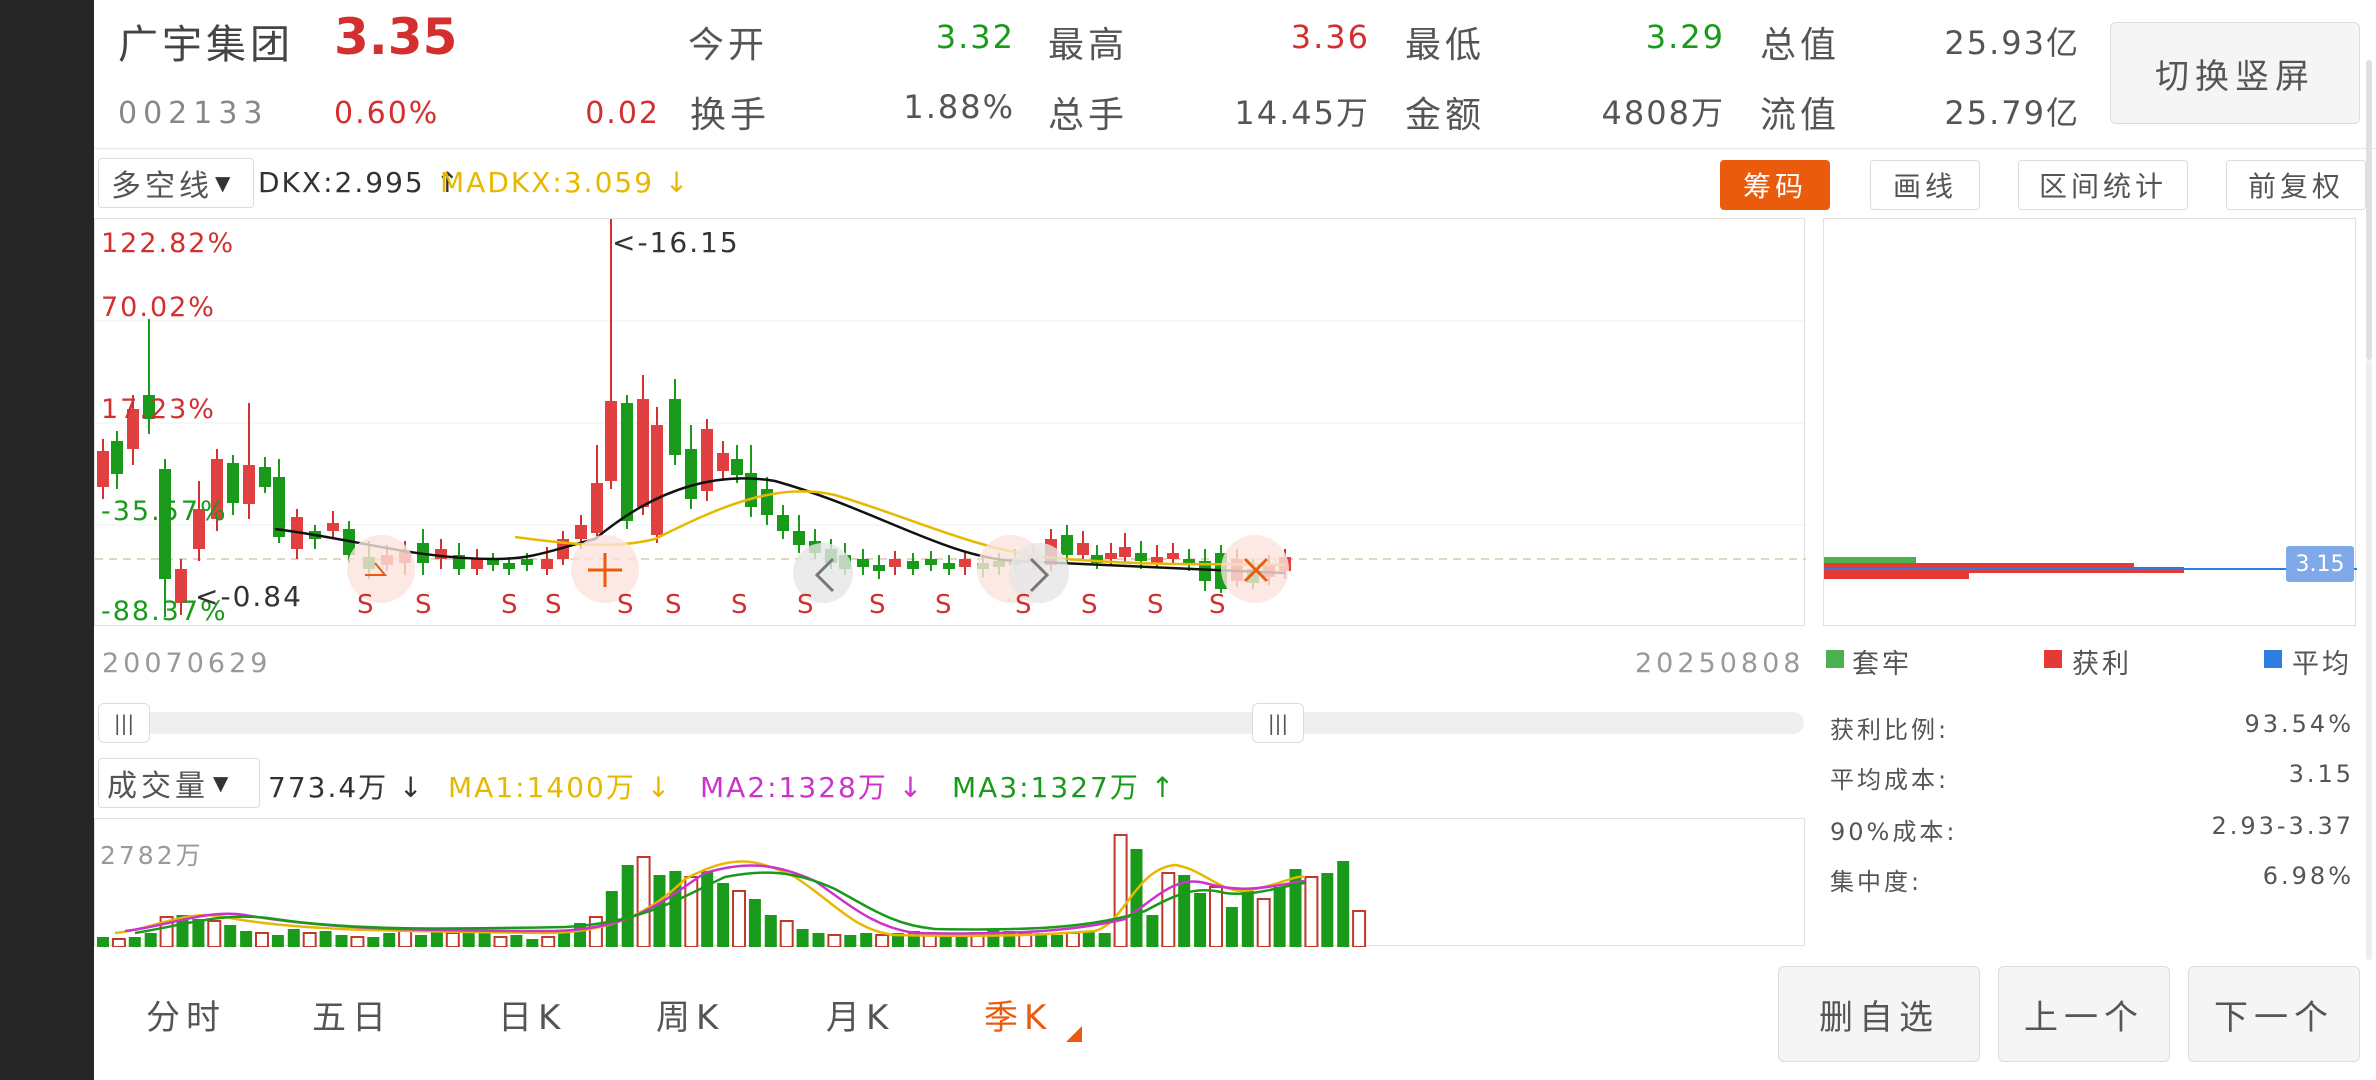 The width and height of the screenshot is (2376, 1080). I want to click on volume-indicator-selector: 成交量 ▼, so click(179, 783).